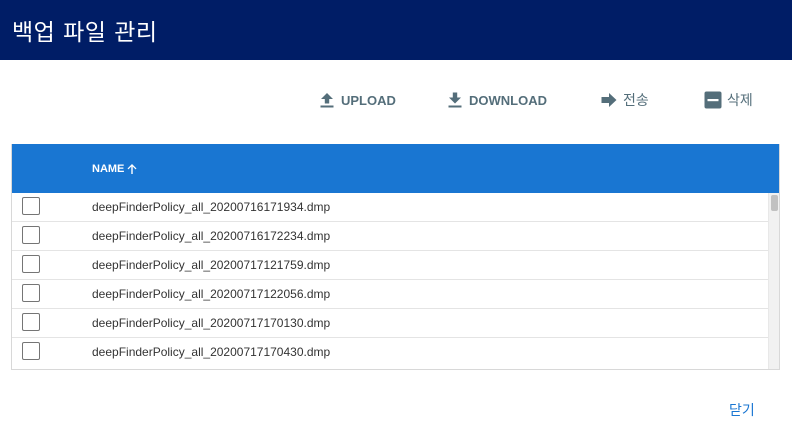 The height and width of the screenshot is (433, 792). I want to click on sort-ascending-icon, so click(132, 168).